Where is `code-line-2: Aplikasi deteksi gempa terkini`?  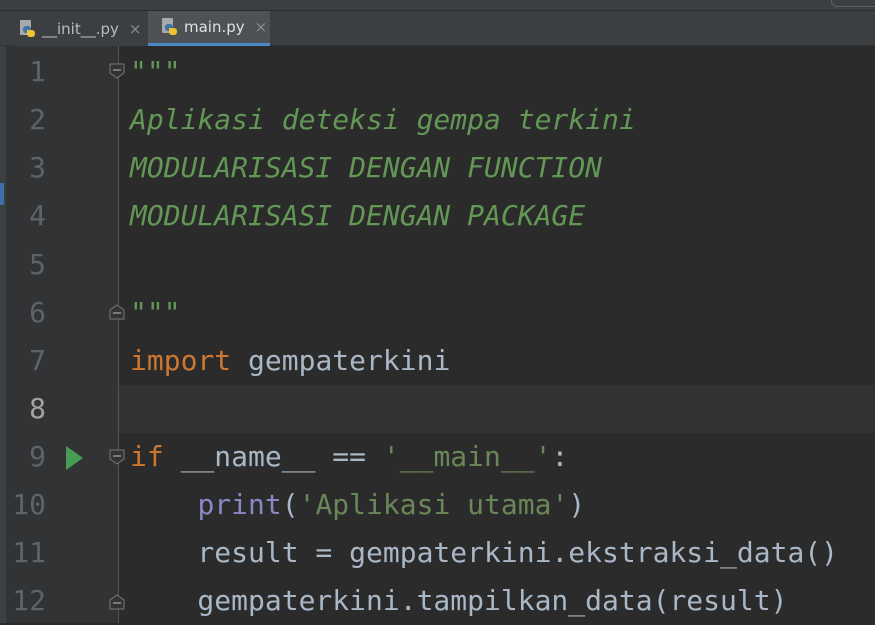
code-line-2: Aplikasi deteksi gempa terkini is located at coordinates (383, 120).